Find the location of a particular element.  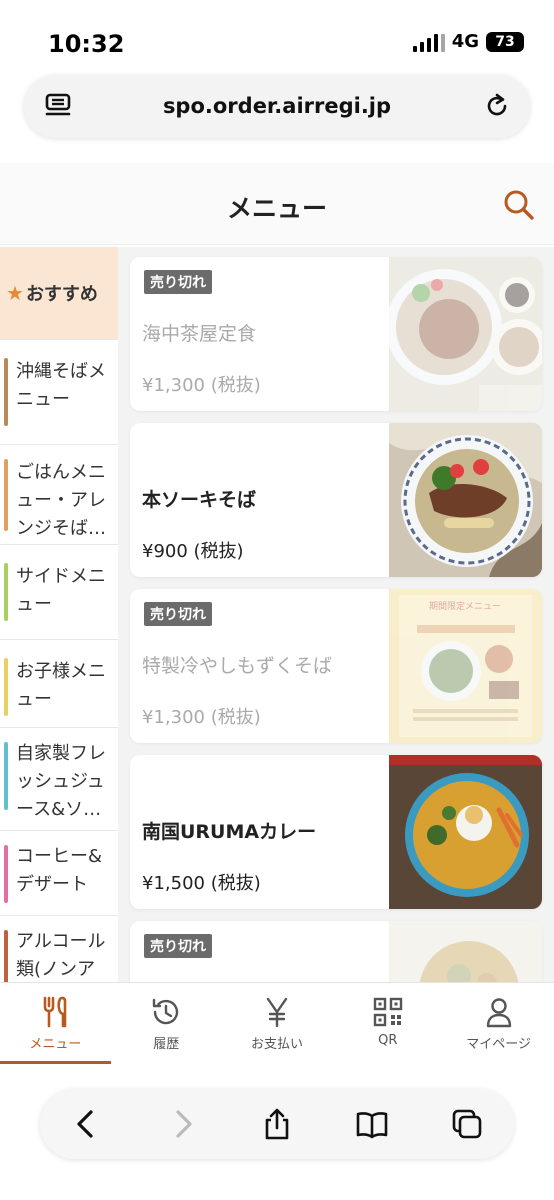

category-alcohol: アルコール類(ノンアルコール is located at coordinates (59, 949).